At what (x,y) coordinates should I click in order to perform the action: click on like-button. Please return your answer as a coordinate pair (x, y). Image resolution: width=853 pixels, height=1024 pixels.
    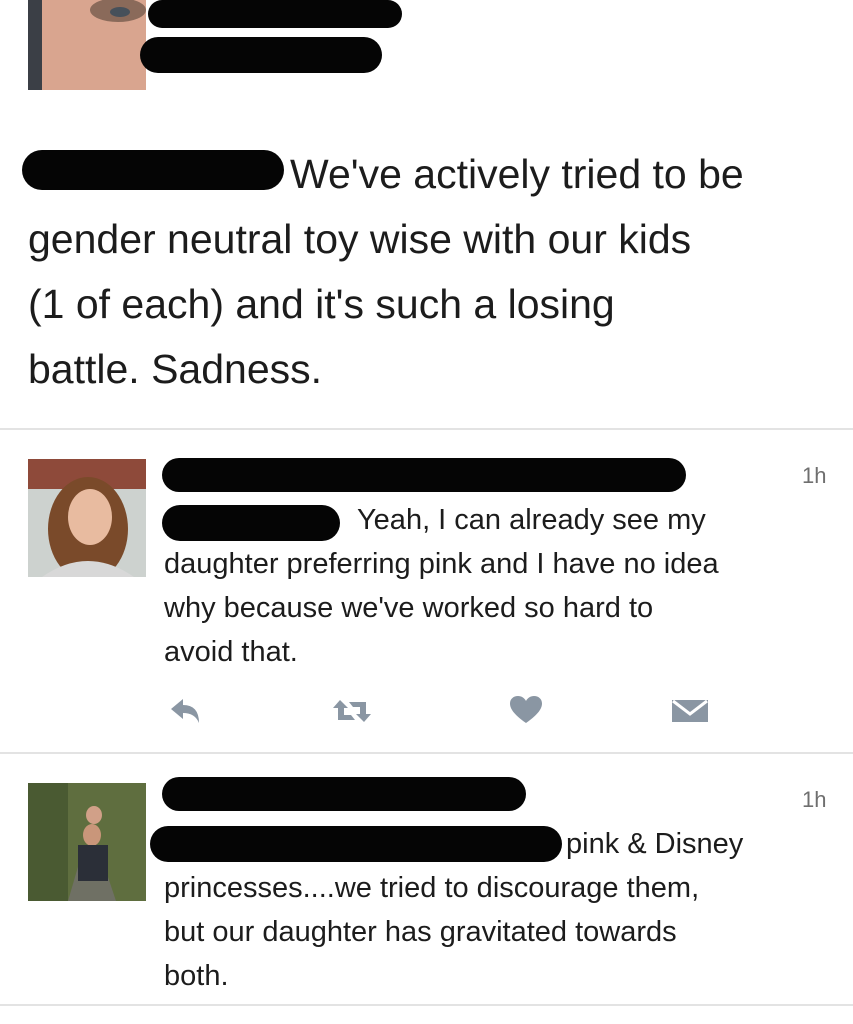
    Looking at the image, I should click on (526, 710).